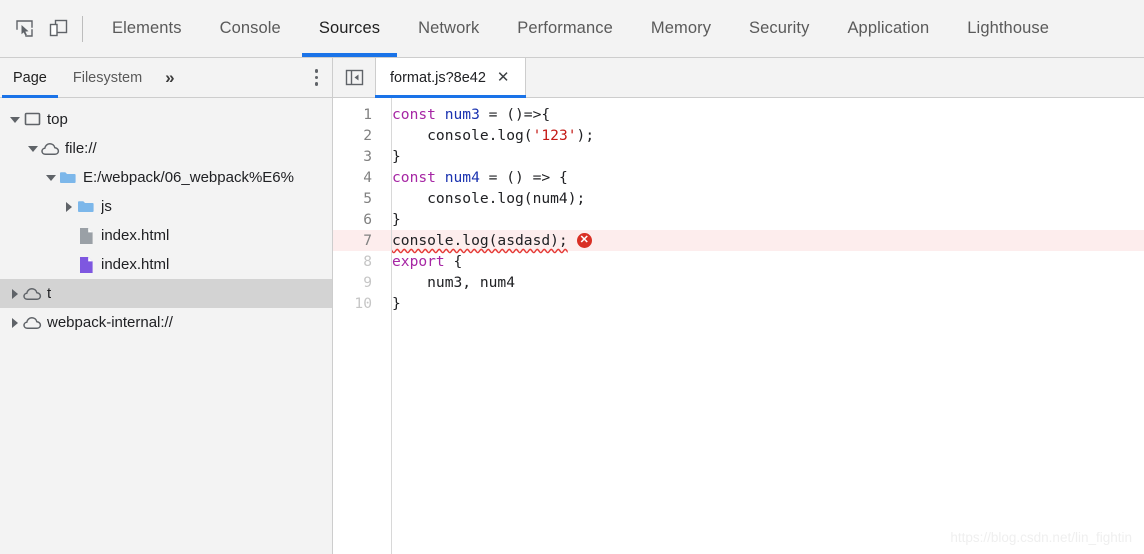 The width and height of the screenshot is (1144, 554). Describe the element at coordinates (448, 282) in the screenshot. I see `code-text: num3, num4` at that location.